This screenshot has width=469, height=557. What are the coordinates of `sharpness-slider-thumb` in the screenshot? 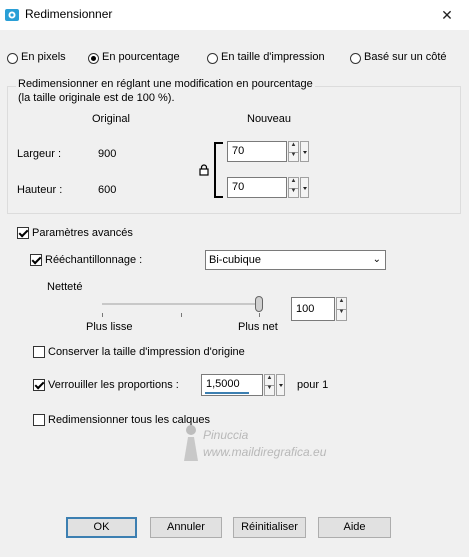 It's located at (259, 304).